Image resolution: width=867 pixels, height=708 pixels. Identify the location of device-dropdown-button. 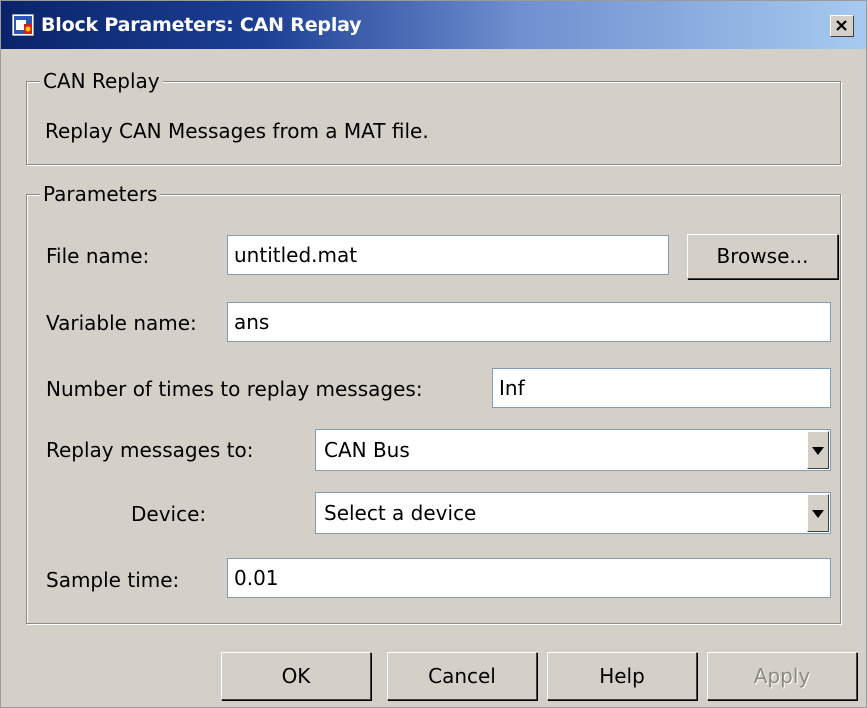
(818, 513).